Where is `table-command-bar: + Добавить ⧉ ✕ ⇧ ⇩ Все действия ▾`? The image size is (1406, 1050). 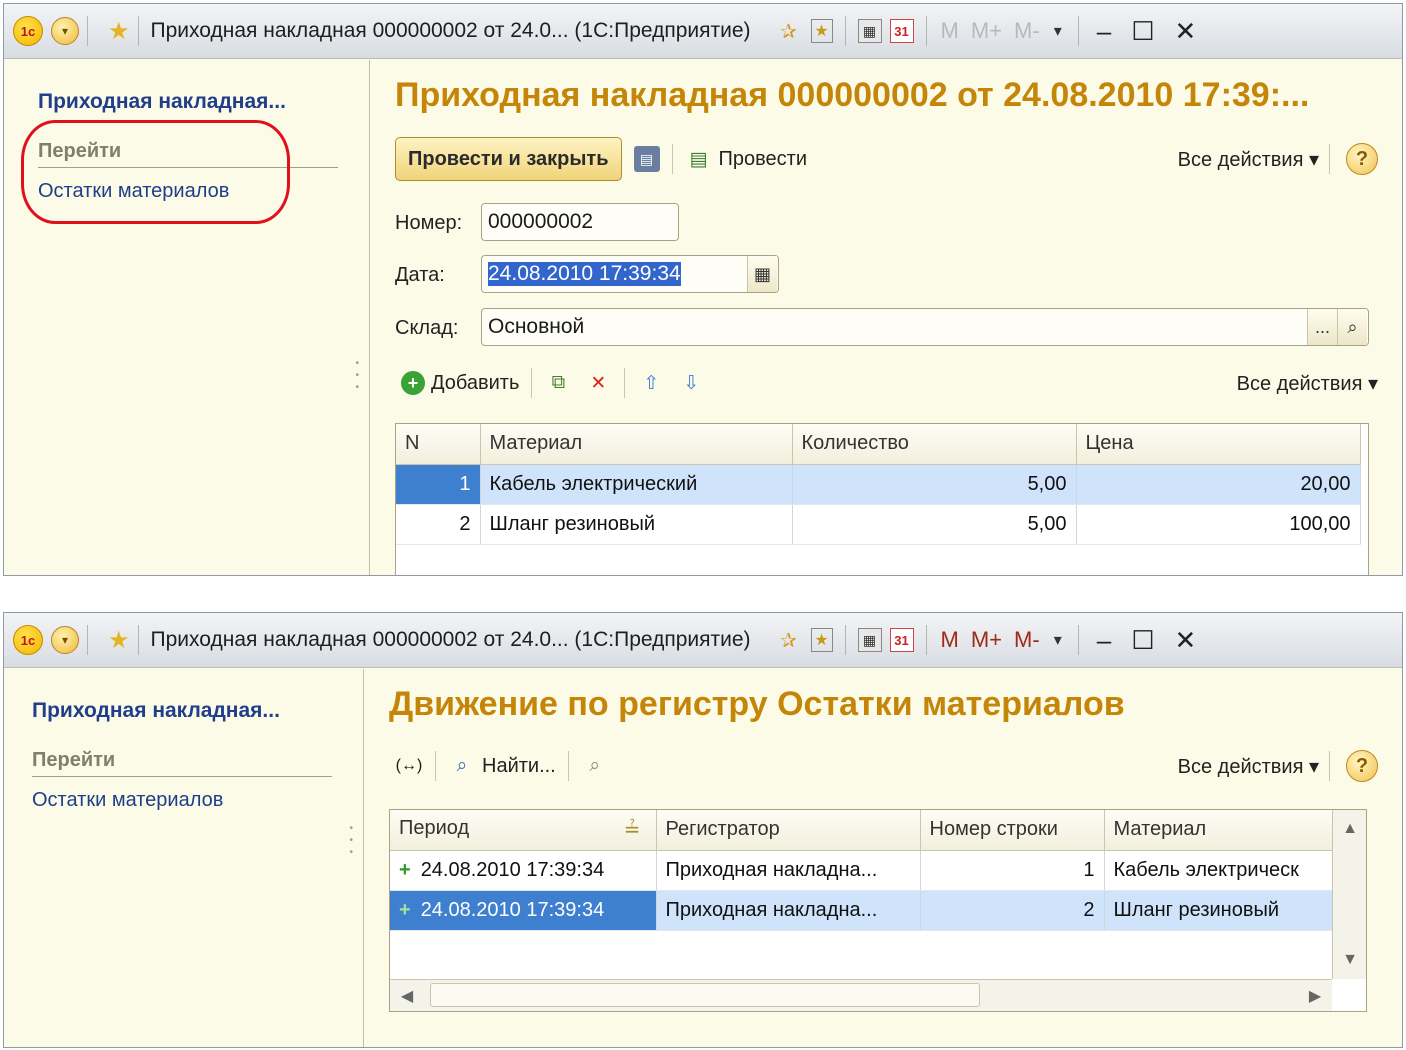
table-command-bar: + Добавить ⧉ ✕ ⇧ ⇩ Все действия ▾ is located at coordinates (886, 383).